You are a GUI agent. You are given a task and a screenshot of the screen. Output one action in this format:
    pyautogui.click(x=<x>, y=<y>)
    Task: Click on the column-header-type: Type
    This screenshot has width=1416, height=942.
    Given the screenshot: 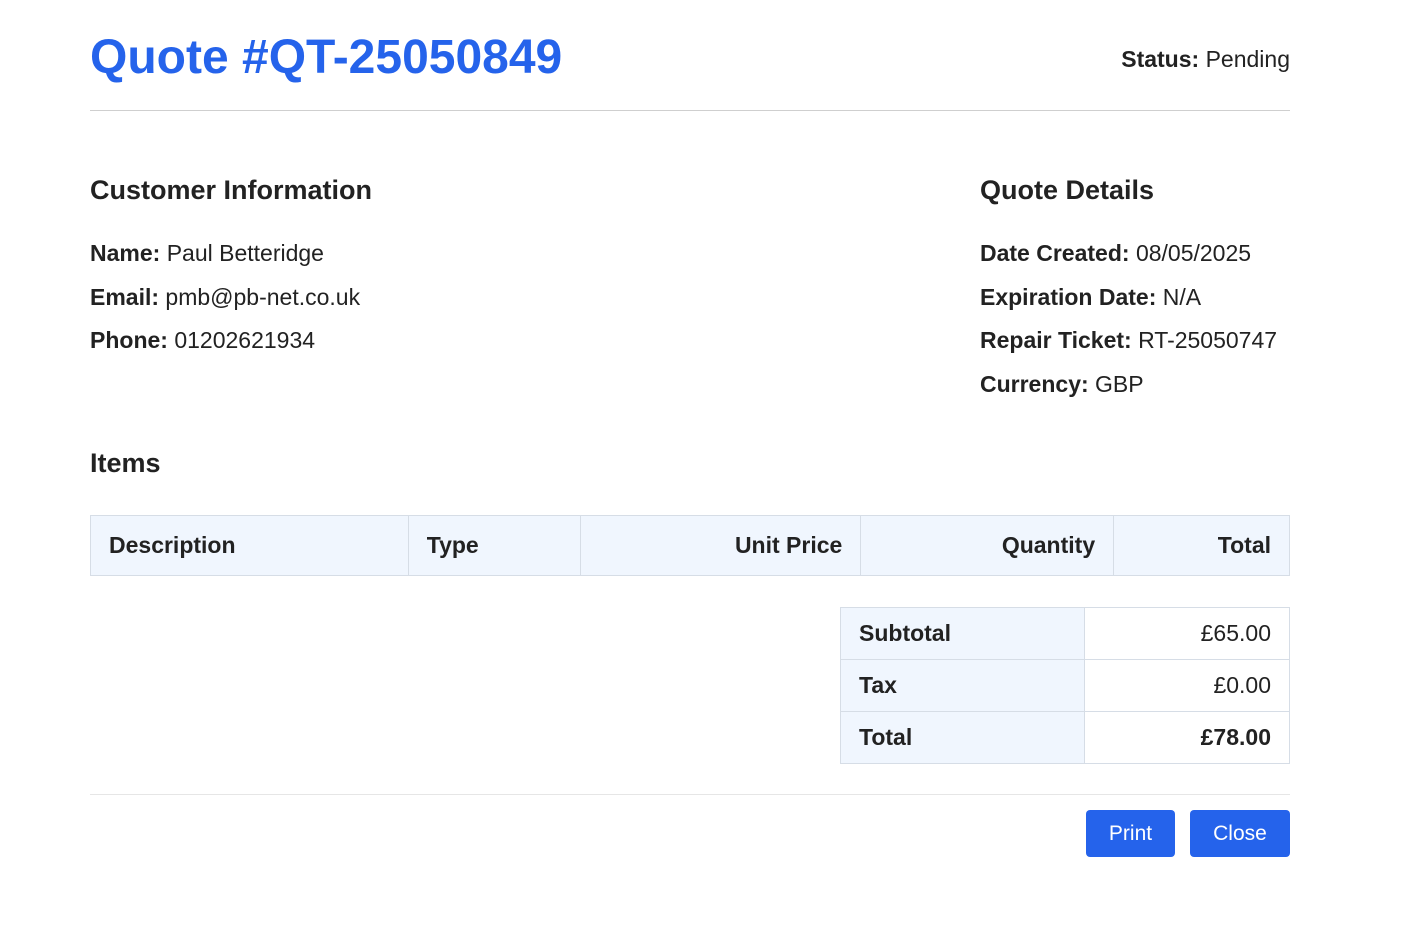 What is the action you would take?
    pyautogui.click(x=494, y=545)
    